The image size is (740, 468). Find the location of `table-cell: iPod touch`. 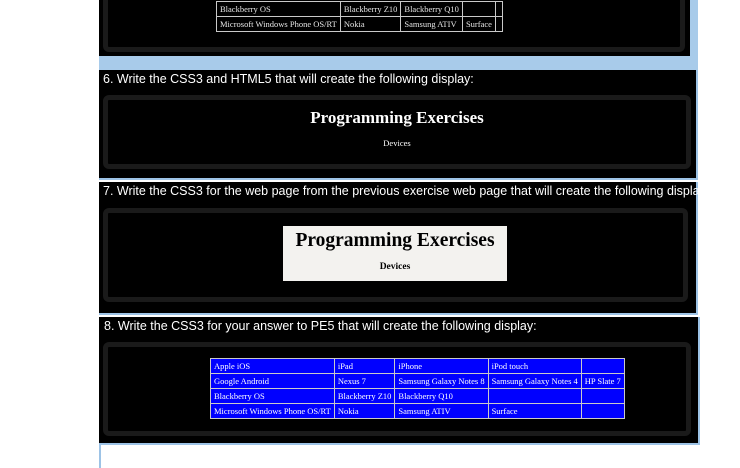

table-cell: iPod touch is located at coordinates (534, 366).